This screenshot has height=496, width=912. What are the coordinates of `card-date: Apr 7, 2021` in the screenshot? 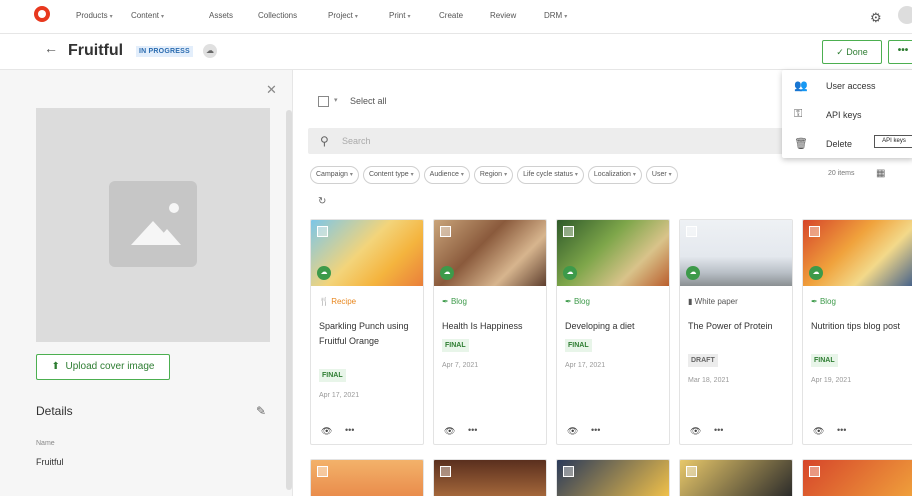 It's located at (460, 365).